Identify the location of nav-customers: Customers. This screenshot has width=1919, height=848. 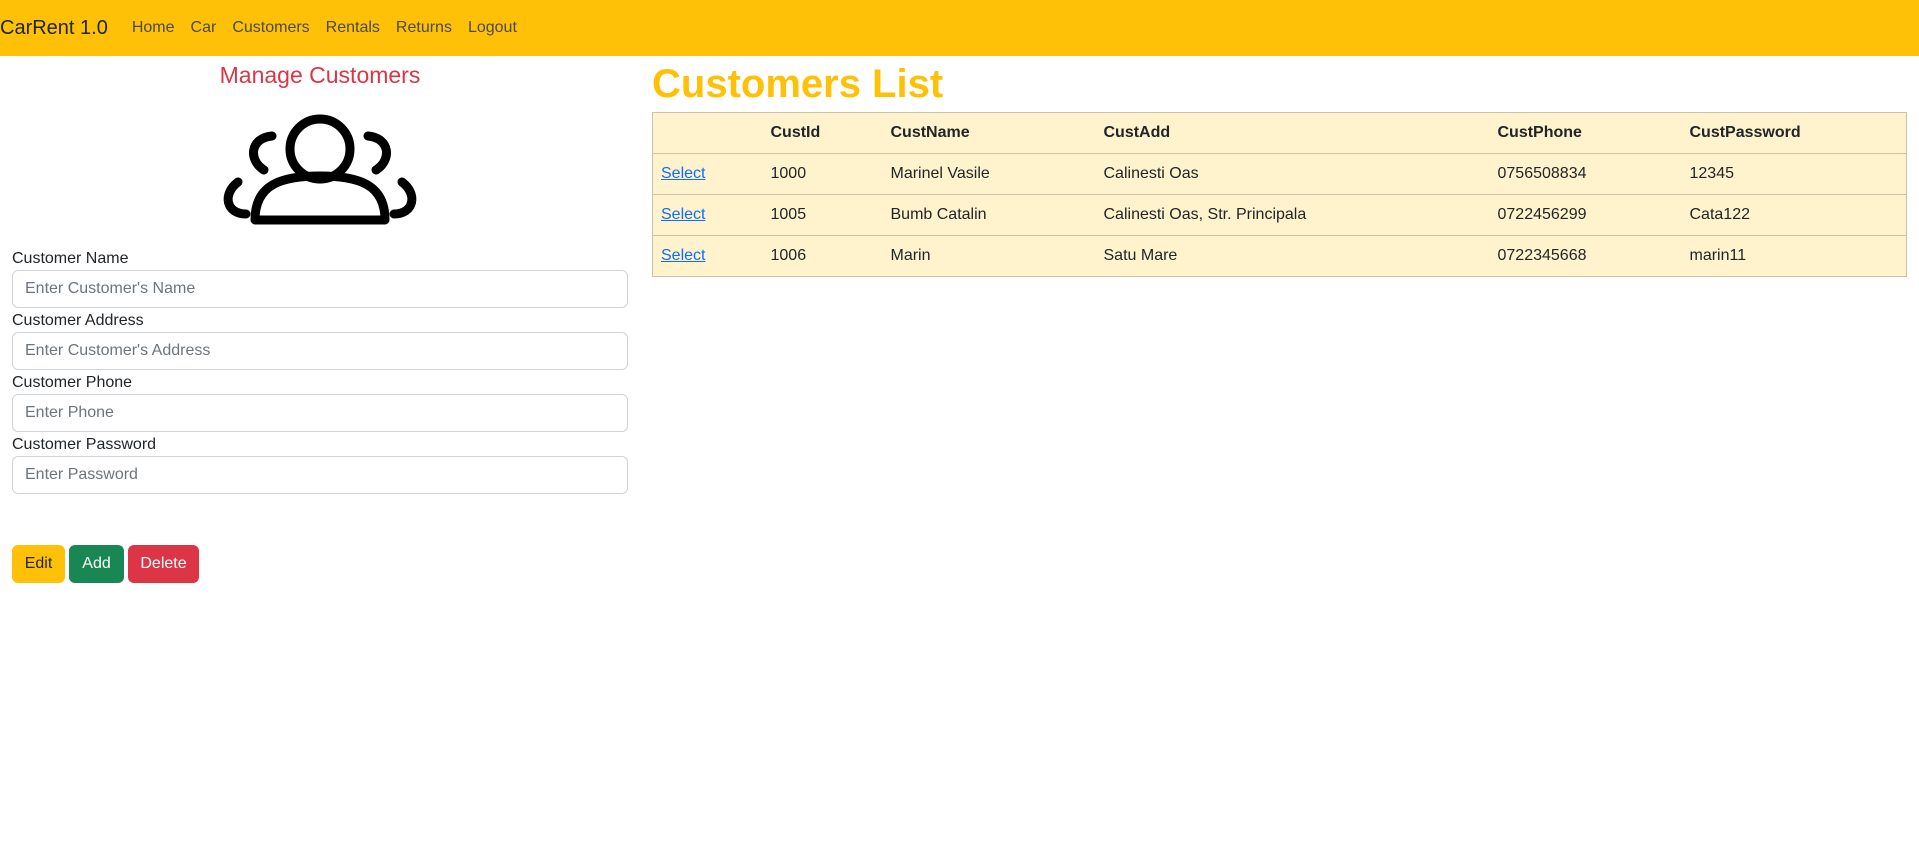
(270, 28).